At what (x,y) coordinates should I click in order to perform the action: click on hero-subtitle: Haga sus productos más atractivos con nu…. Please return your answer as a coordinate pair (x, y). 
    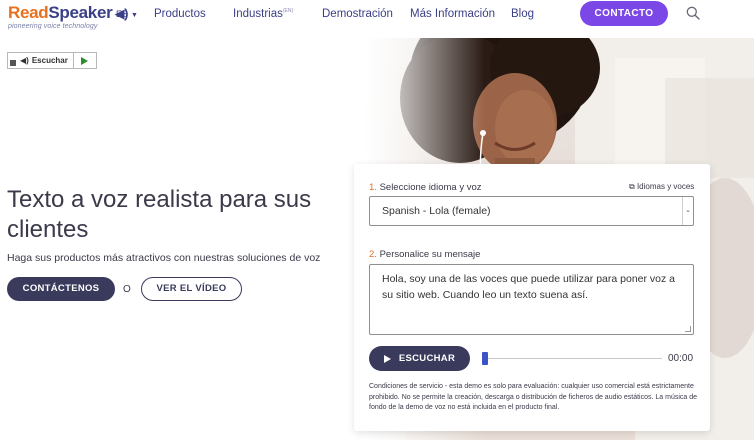
    Looking at the image, I should click on (164, 258).